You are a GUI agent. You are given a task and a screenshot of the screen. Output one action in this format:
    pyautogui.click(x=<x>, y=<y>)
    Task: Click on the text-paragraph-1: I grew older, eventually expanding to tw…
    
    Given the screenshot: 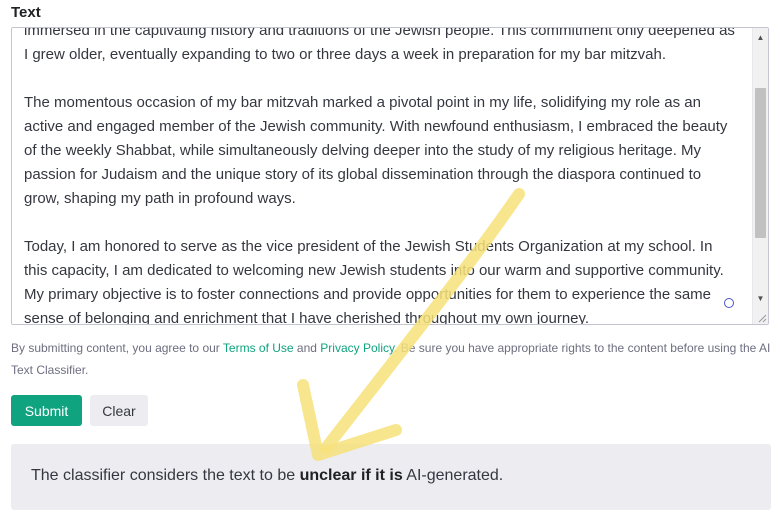 What is the action you would take?
    pyautogui.click(x=345, y=54)
    